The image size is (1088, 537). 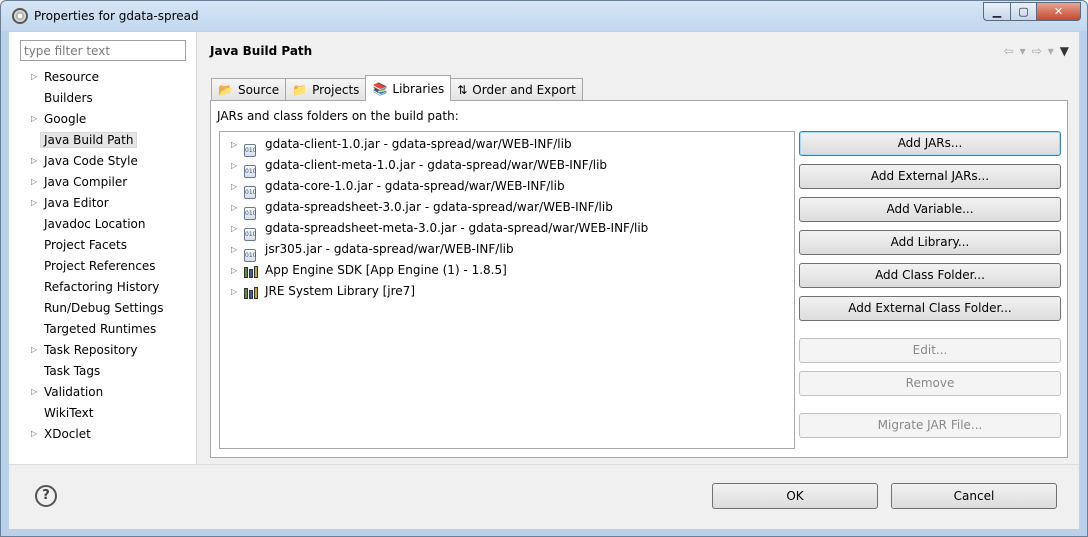 What do you see at coordinates (95, 224) in the screenshot?
I see `nav-item-label: Javadoc Location` at bounding box center [95, 224].